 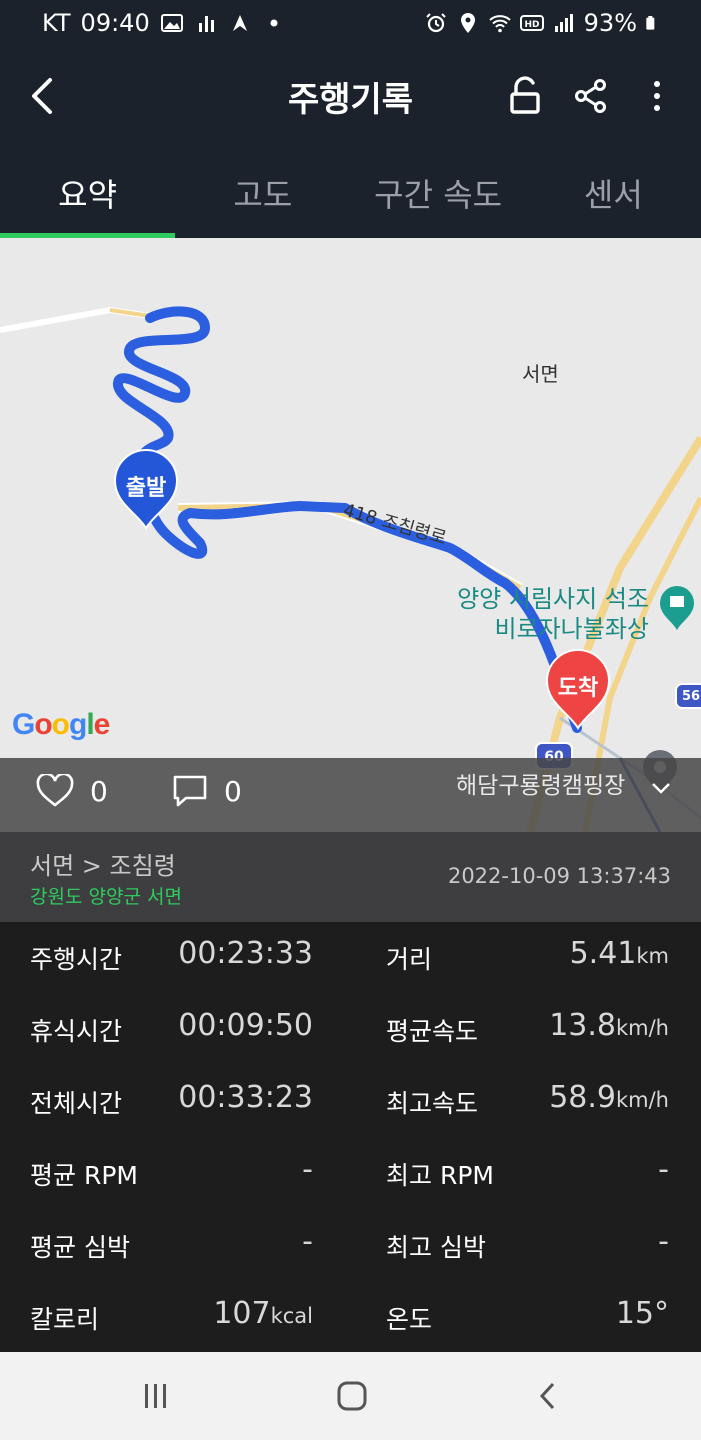 What do you see at coordinates (440, 1175) in the screenshot?
I see `max-rpm-label: 최고 RPM` at bounding box center [440, 1175].